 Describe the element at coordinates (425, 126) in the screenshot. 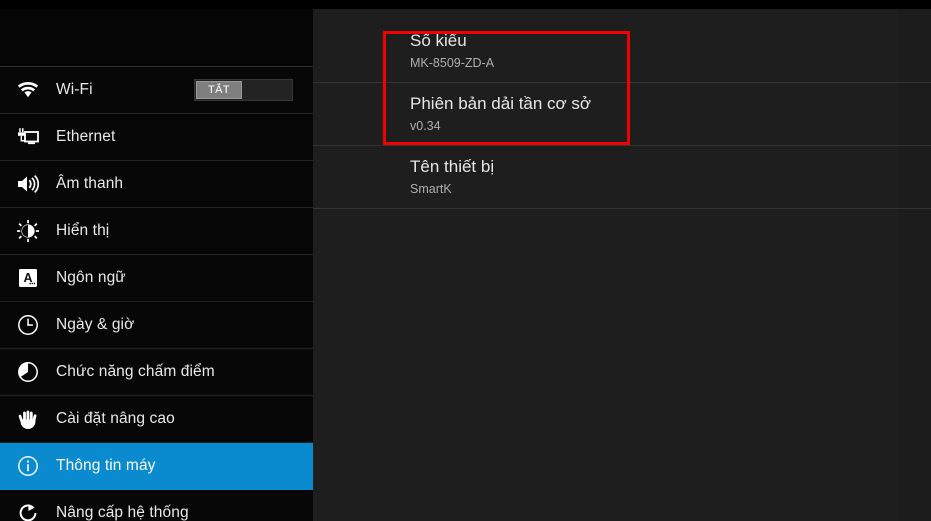

I see `info-row-value: v0.34` at that location.